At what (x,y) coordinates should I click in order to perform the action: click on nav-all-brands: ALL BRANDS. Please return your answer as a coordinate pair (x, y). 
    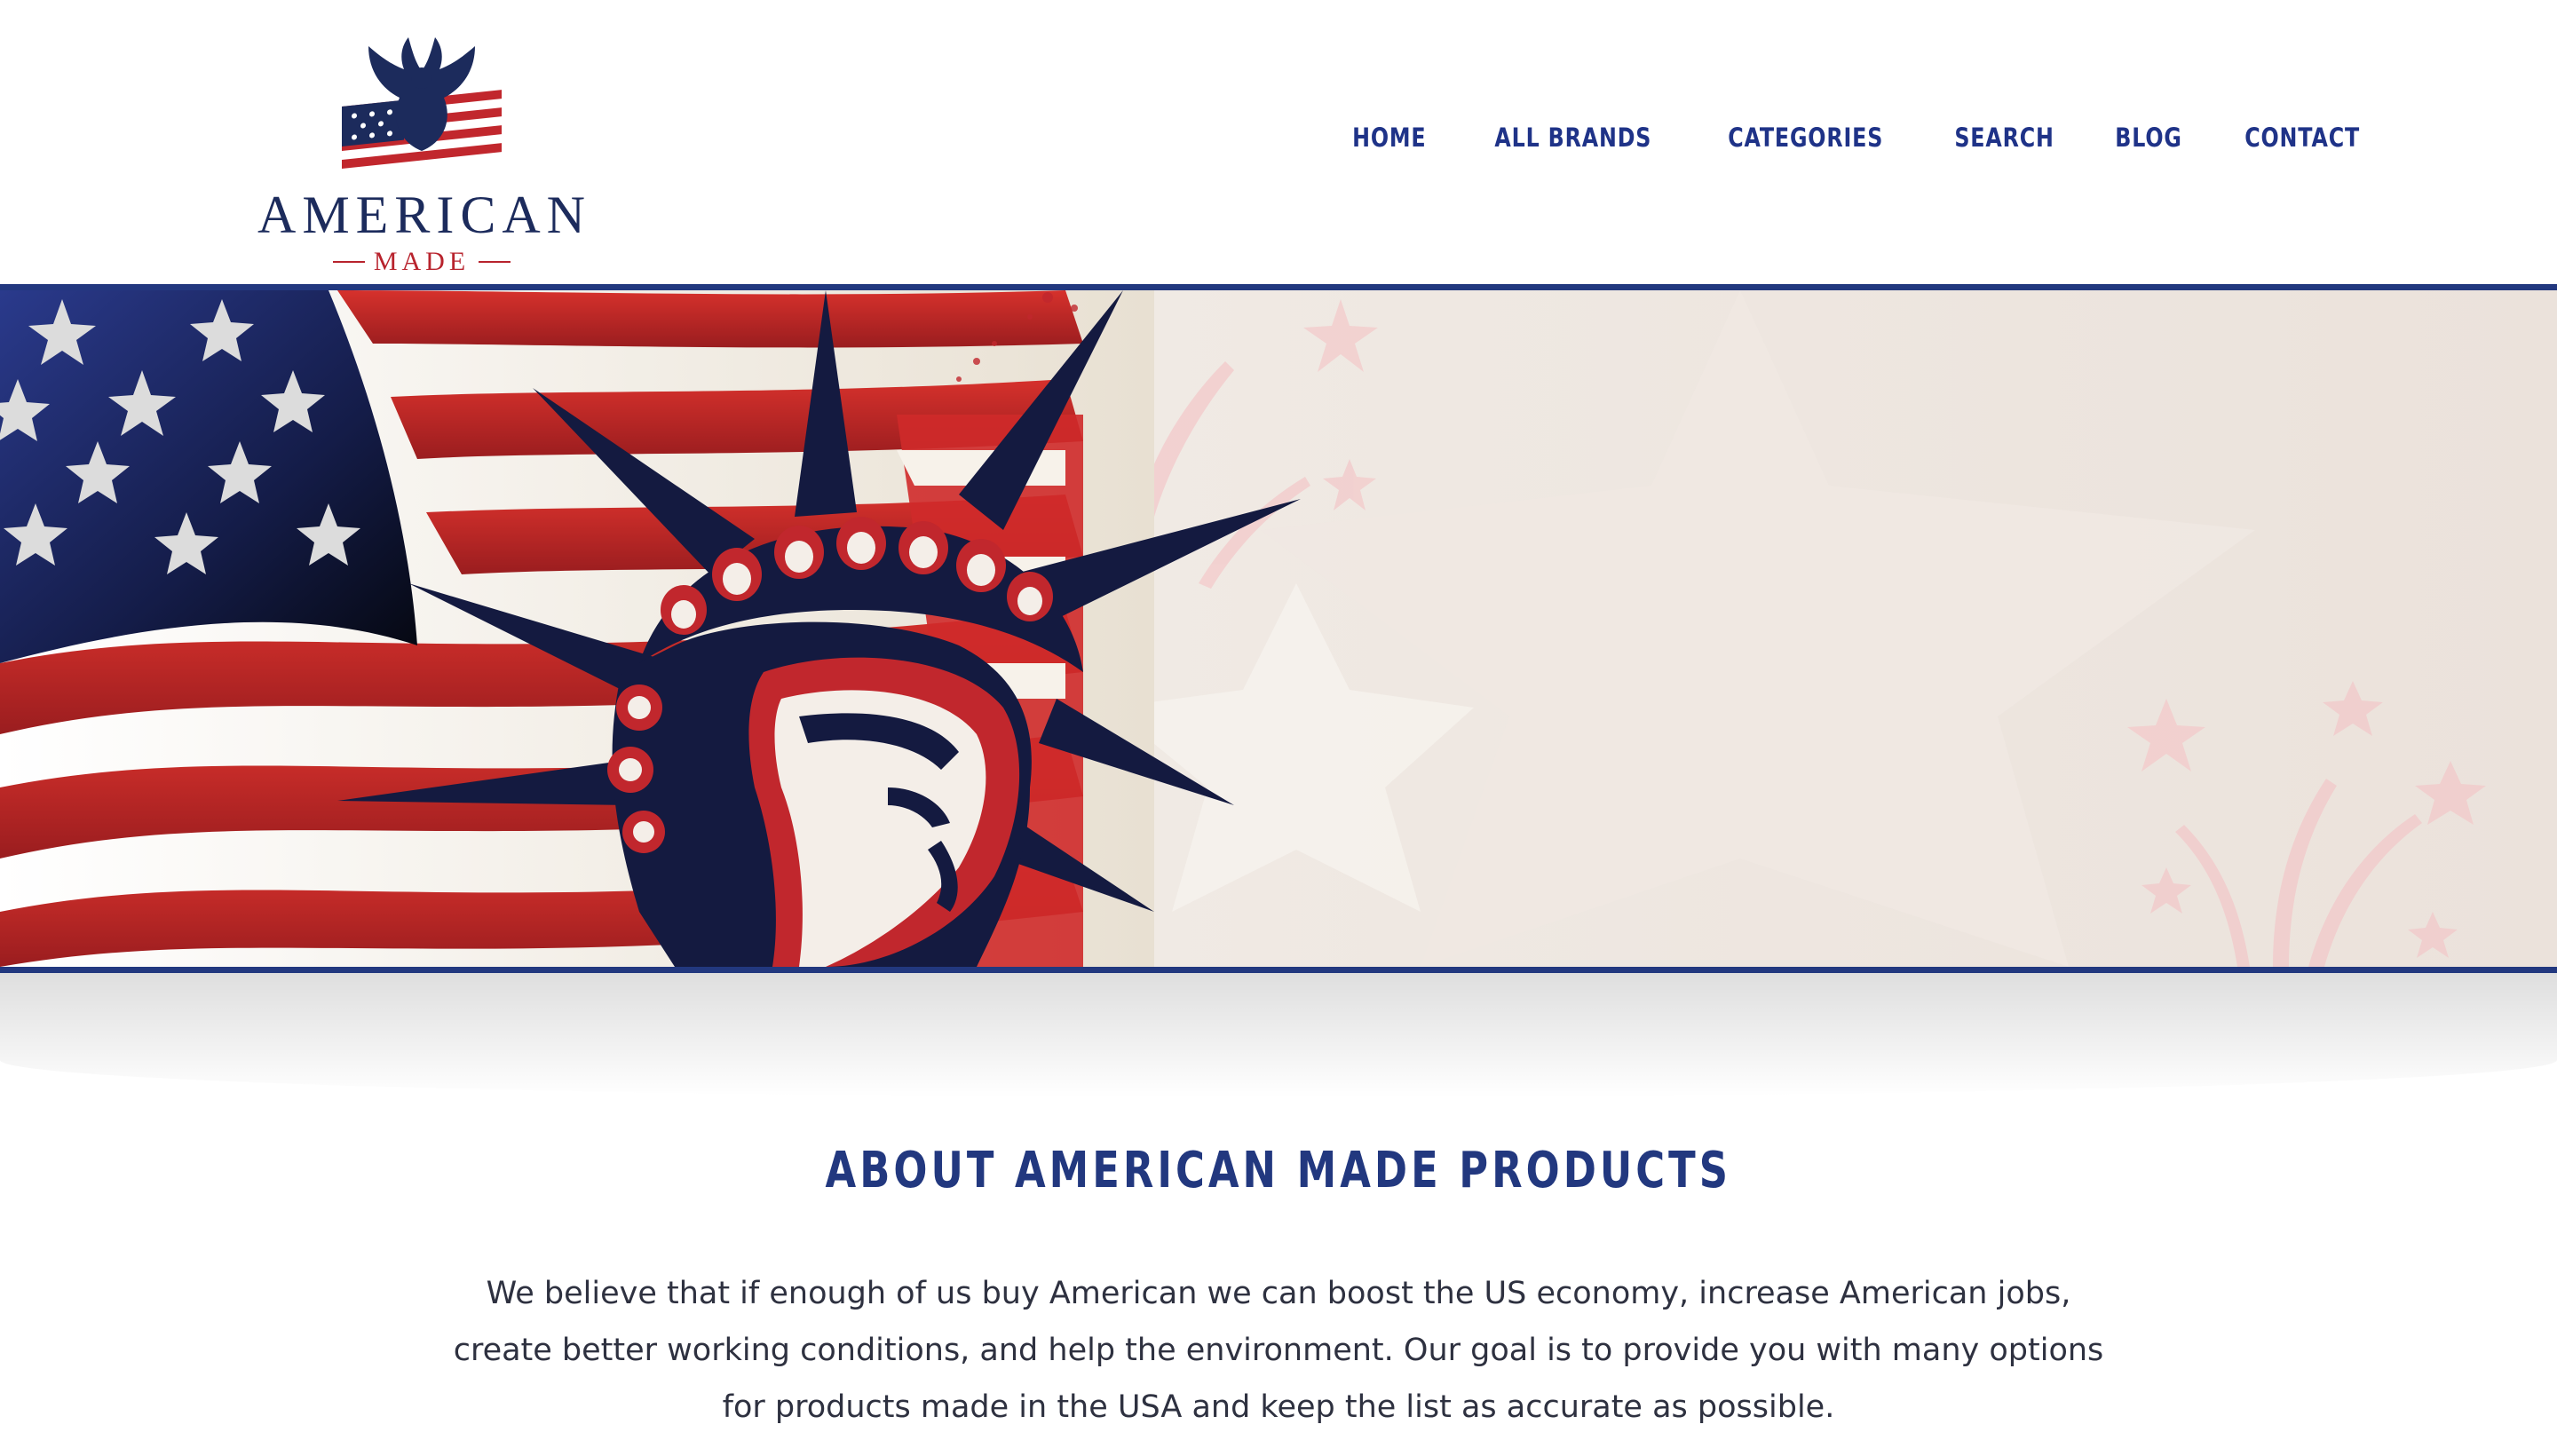
    Looking at the image, I should click on (1572, 138).